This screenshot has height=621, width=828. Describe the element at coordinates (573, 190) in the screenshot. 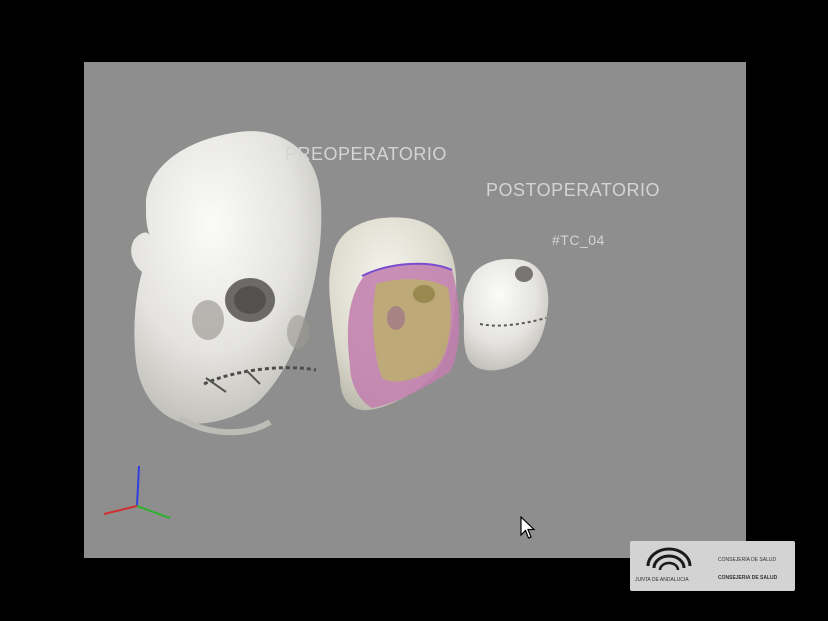

I see `postoperative-label: POSTOPERATORIO` at that location.